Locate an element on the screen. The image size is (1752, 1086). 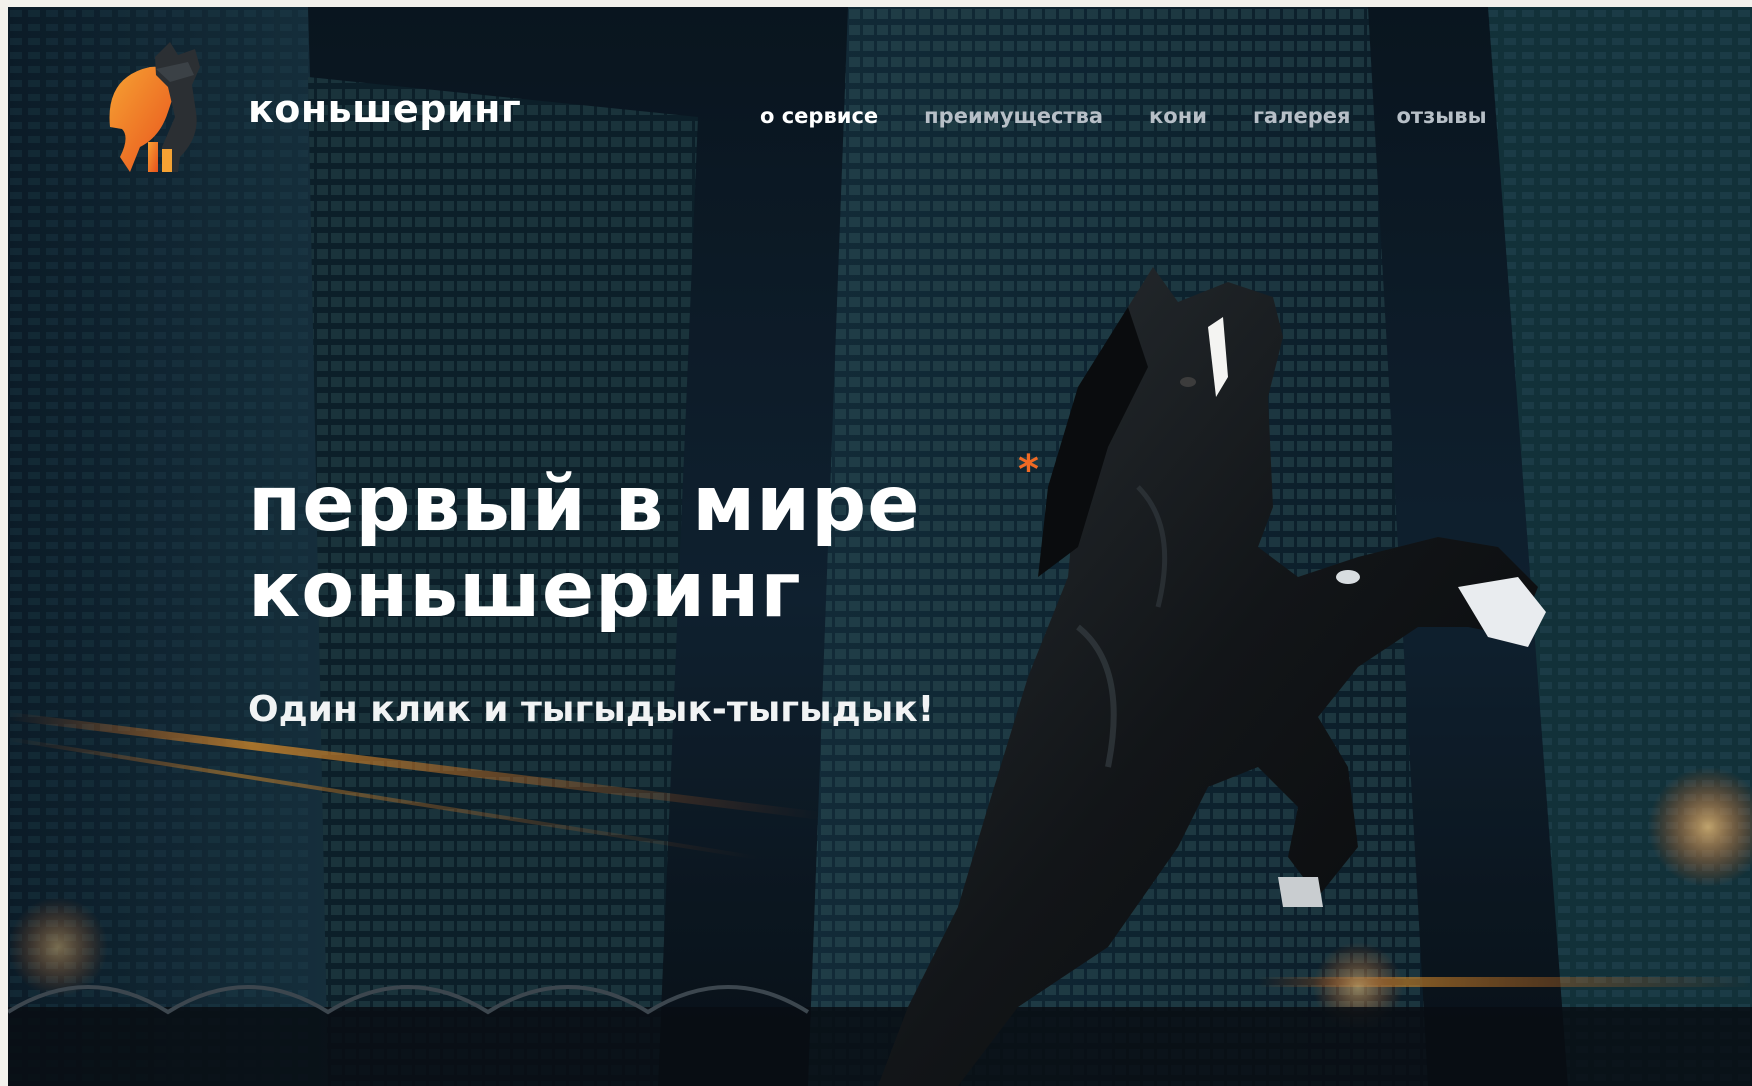
hero-subtitle: Один клик и тыгыдык-тыгыдык! is located at coordinates (591, 709).